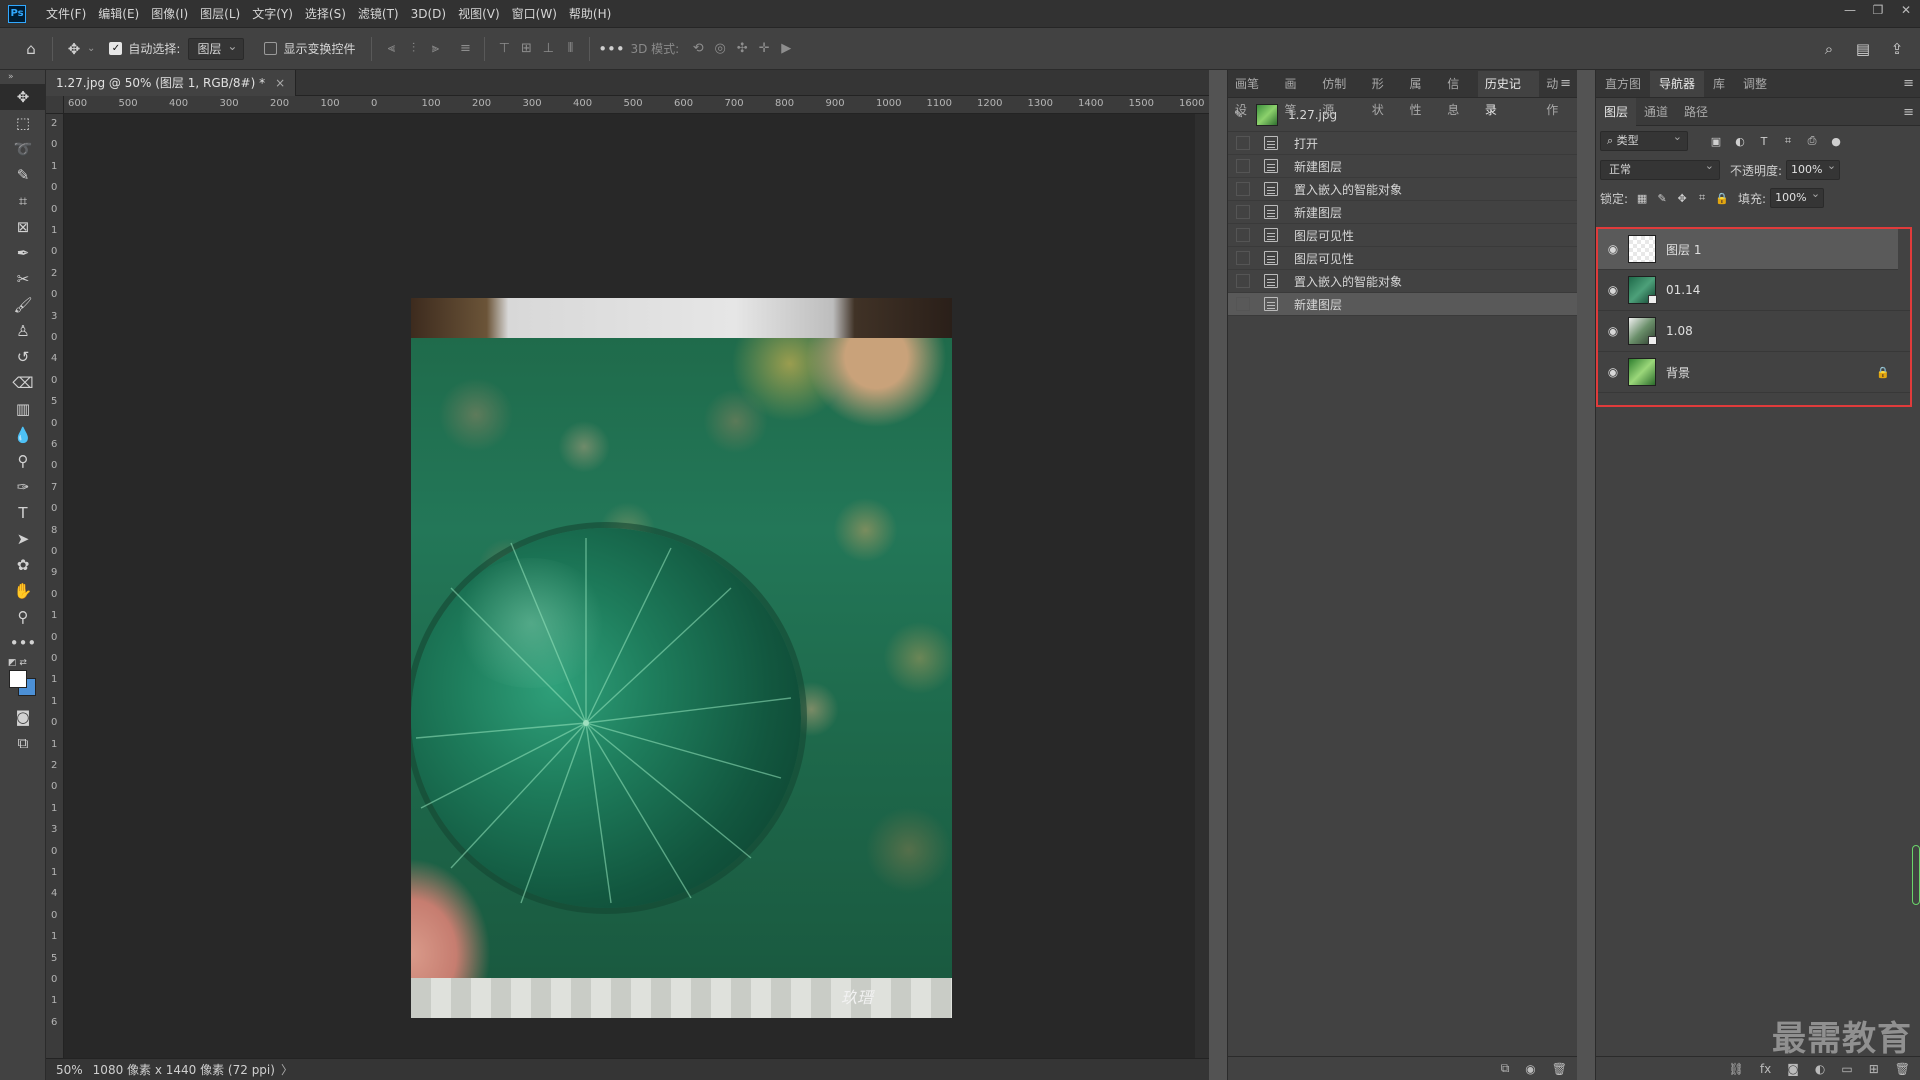  Describe the element at coordinates (31, 49) in the screenshot. I see `home-icon: ⌂` at that location.